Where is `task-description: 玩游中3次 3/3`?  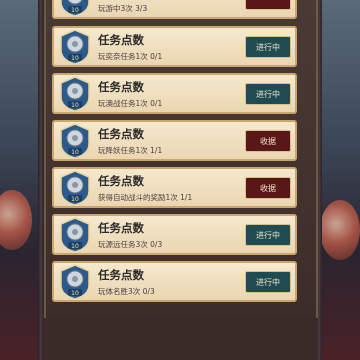
task-description: 玩游中3次 3/3 is located at coordinates (123, 8).